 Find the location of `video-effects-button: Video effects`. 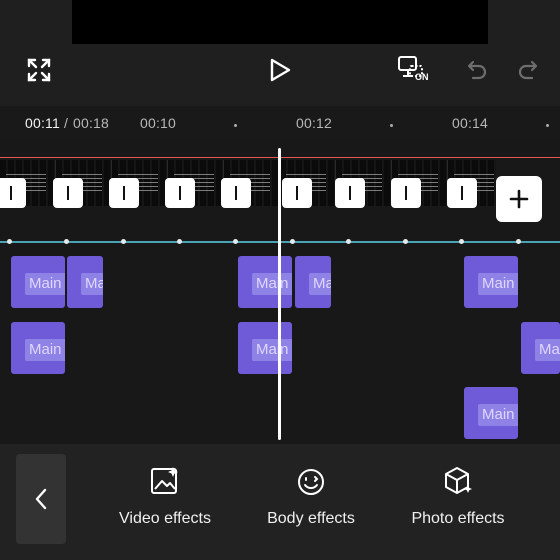

video-effects-button: Video effects is located at coordinates (165, 496).